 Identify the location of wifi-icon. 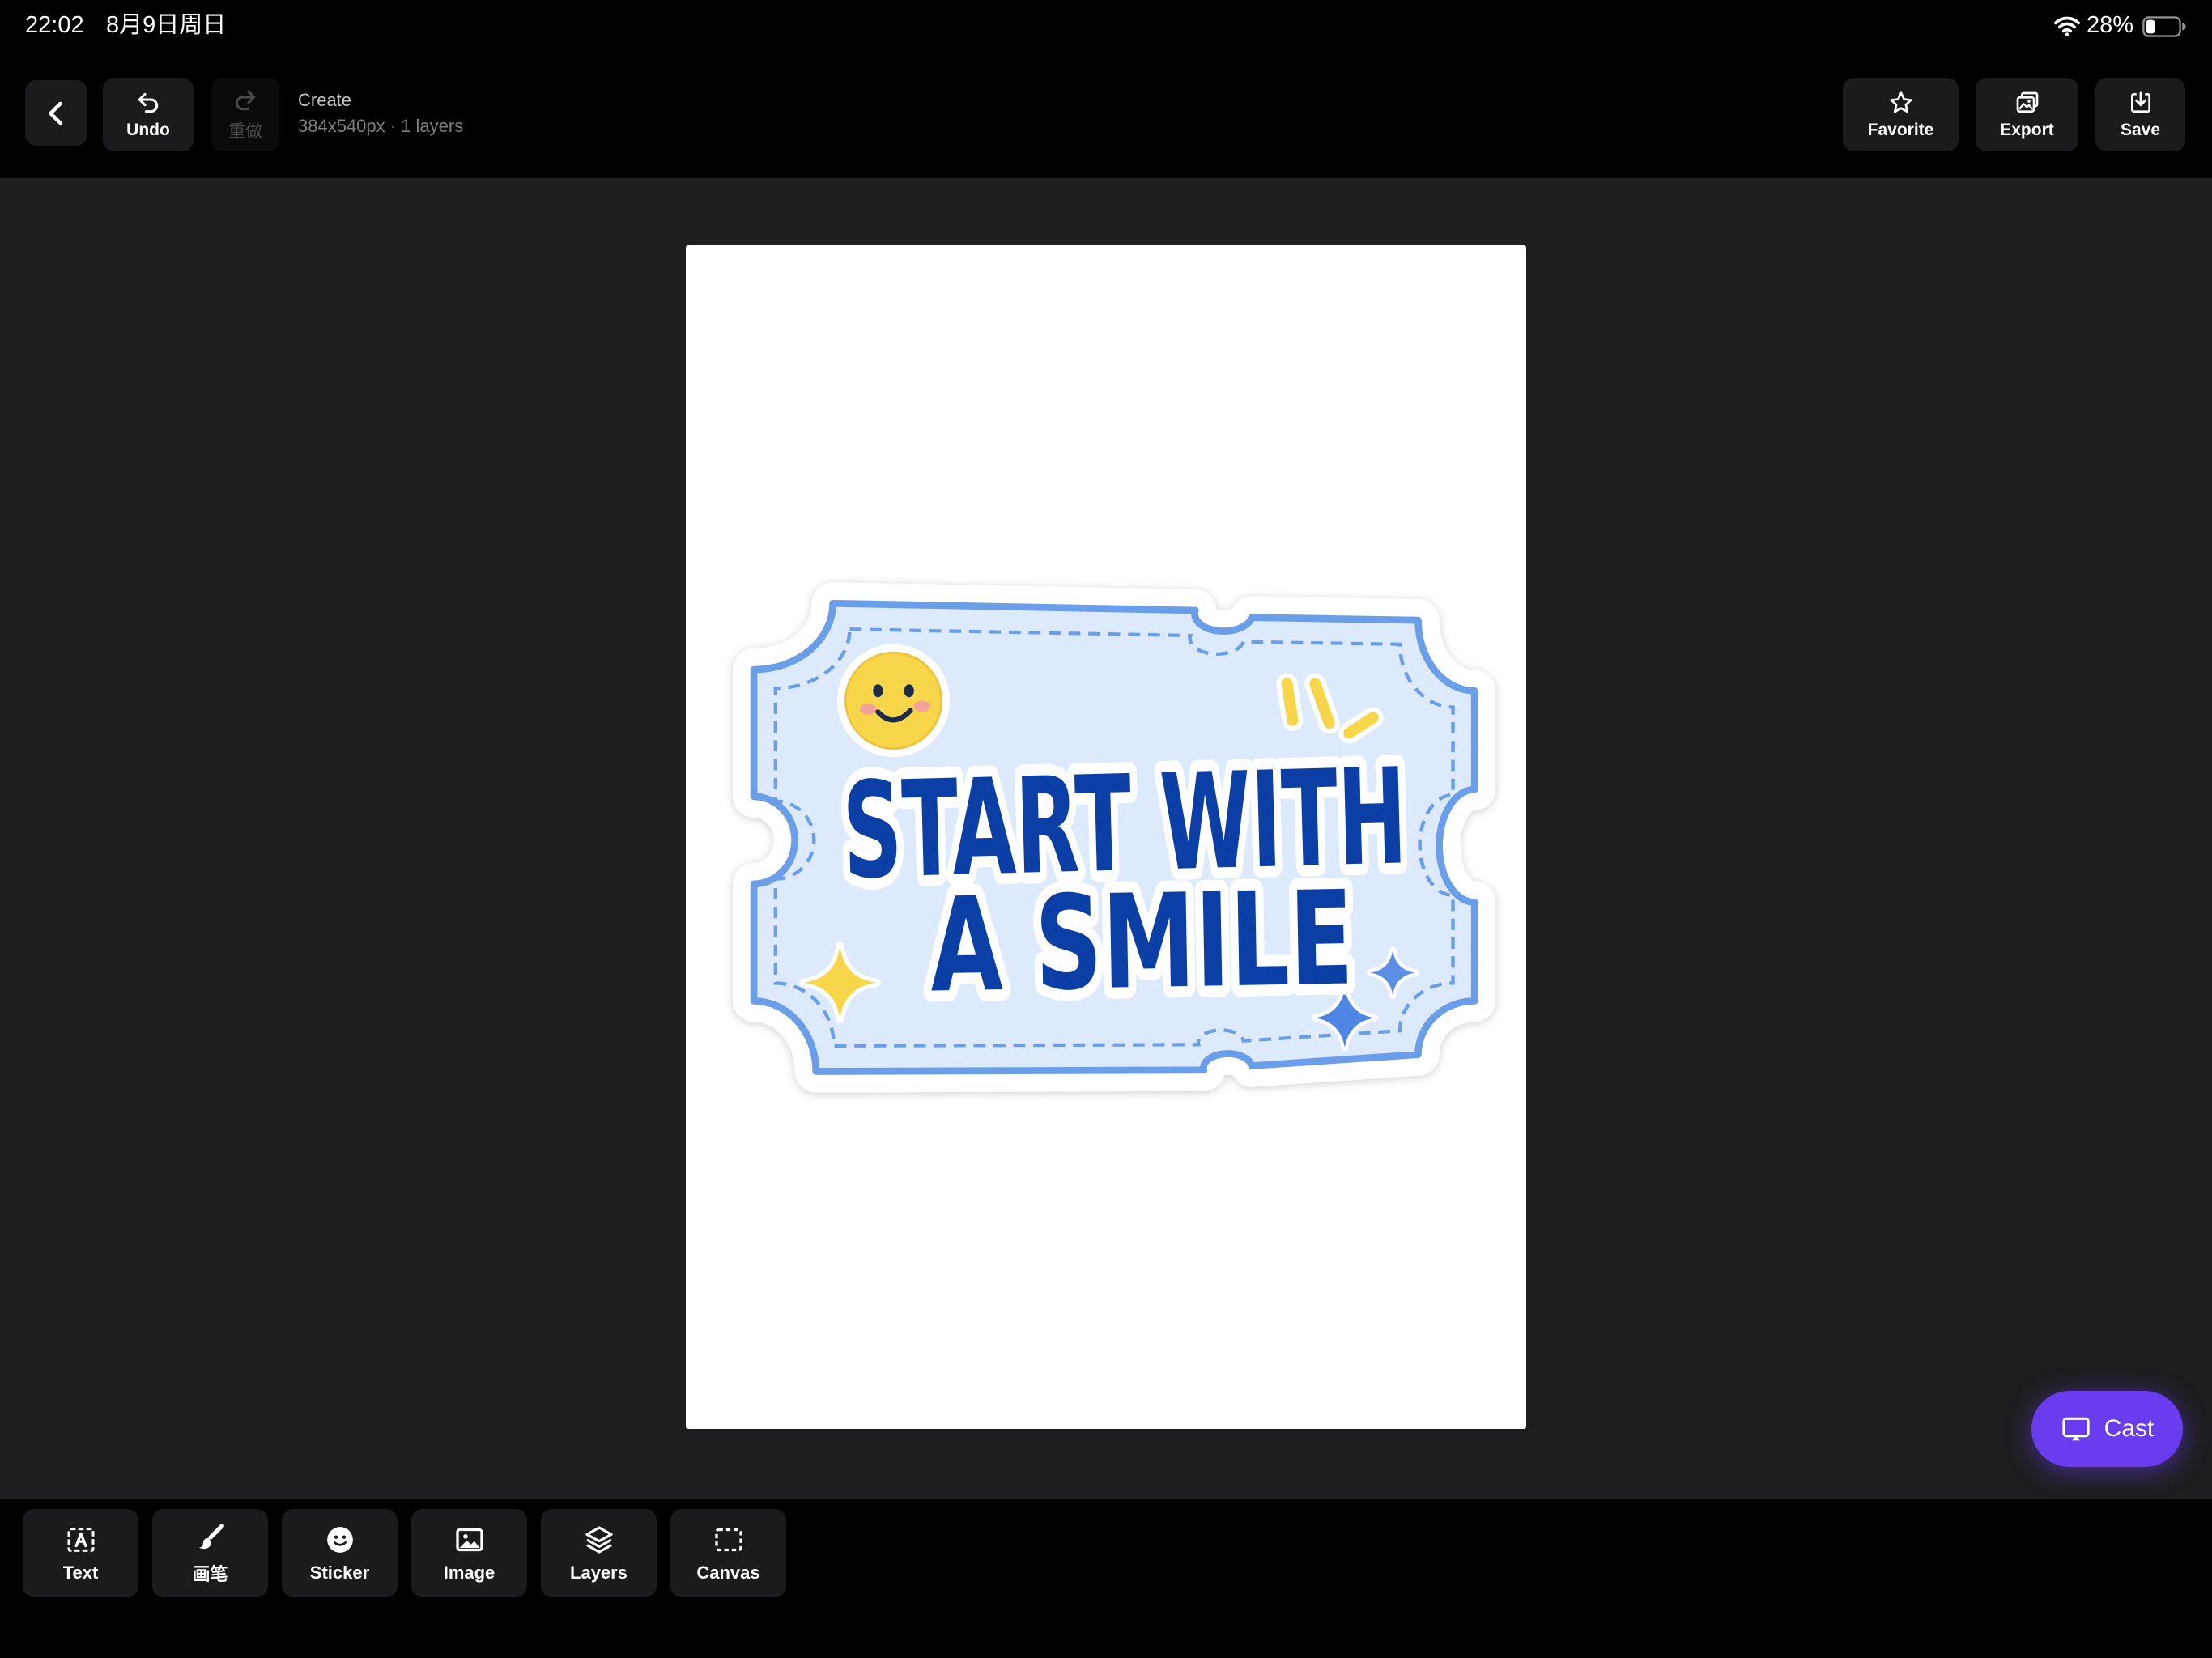
(2067, 26).